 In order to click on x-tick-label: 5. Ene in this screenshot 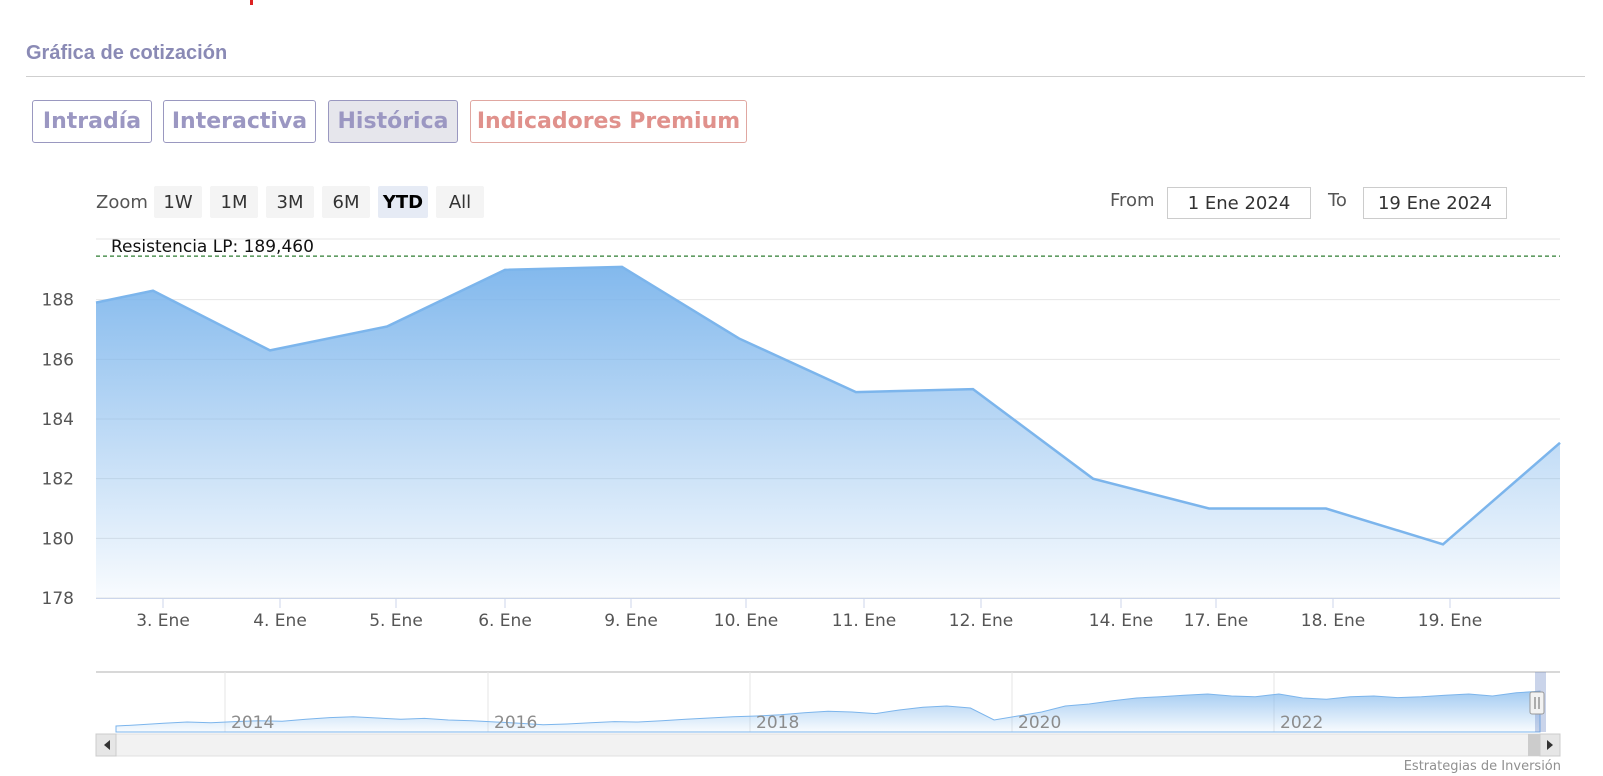, I will do `click(396, 621)`.